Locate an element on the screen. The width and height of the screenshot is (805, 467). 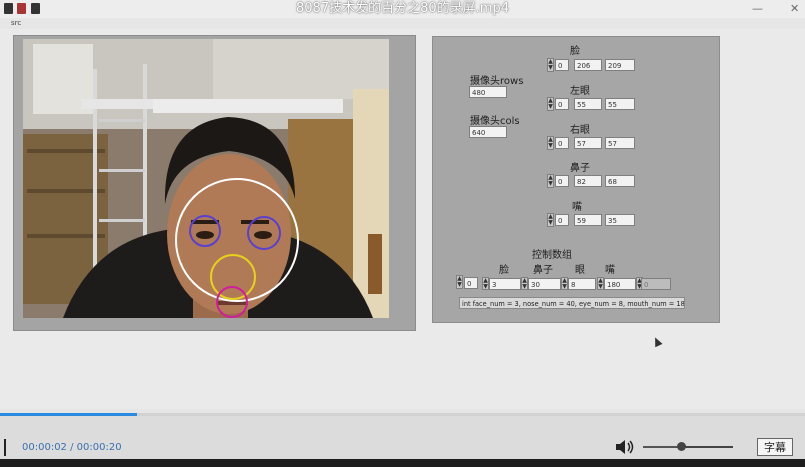
nose-index-field: 0 is located at coordinates (562, 181).